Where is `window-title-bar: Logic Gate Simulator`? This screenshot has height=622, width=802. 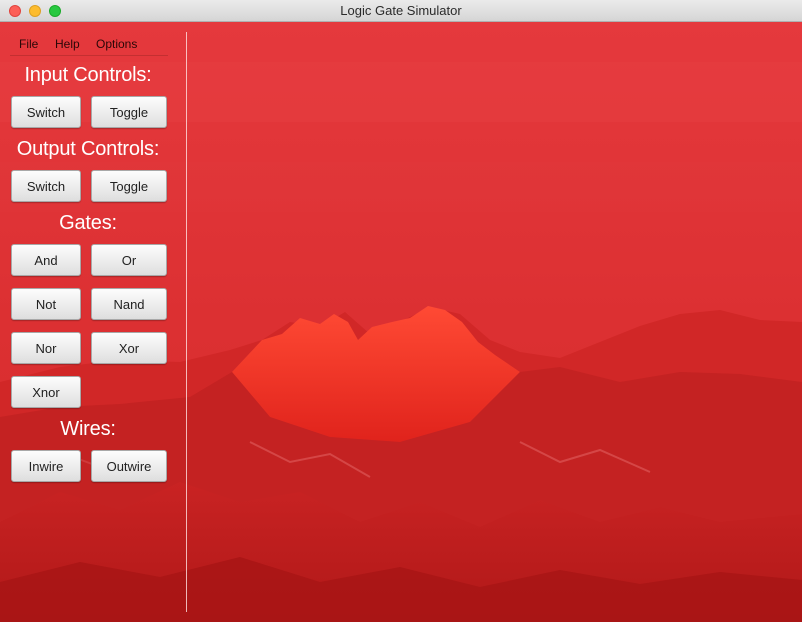 window-title-bar: Logic Gate Simulator is located at coordinates (401, 11).